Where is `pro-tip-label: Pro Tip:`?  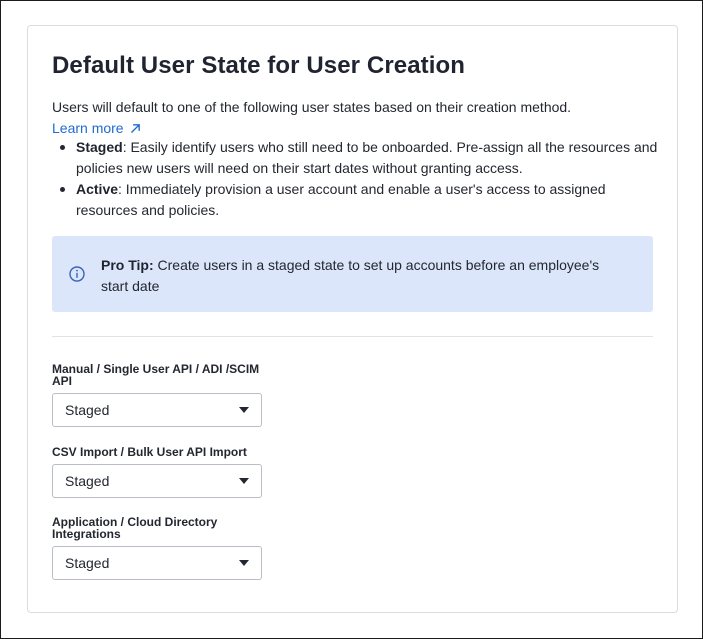 pro-tip-label: Pro Tip: is located at coordinates (127, 265).